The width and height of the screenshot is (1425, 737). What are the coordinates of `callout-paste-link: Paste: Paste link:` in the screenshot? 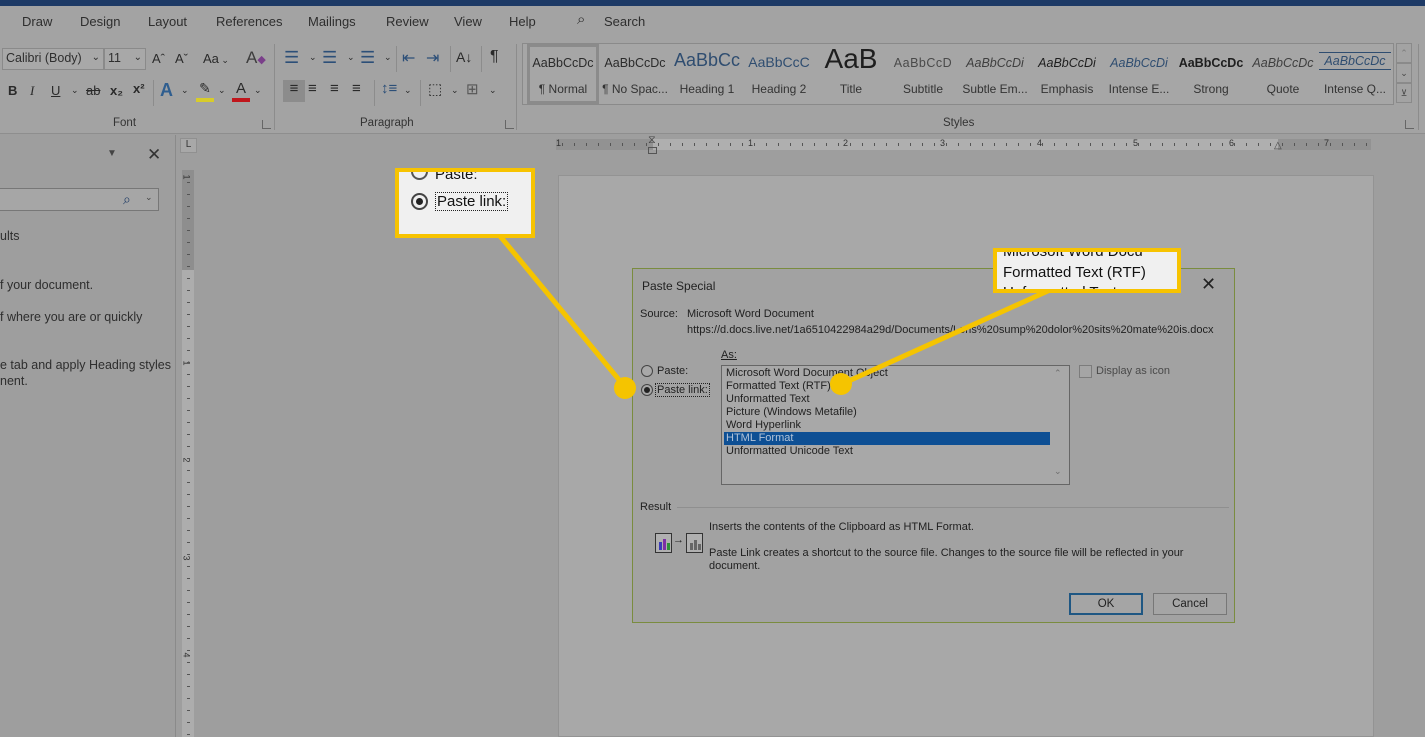 It's located at (465, 203).